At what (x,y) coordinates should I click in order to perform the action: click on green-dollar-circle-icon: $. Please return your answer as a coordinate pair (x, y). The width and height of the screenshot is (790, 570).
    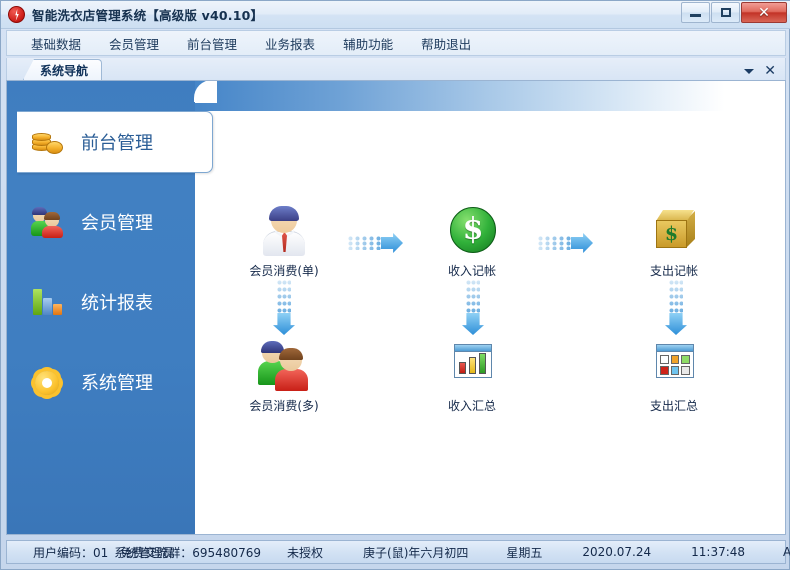
    Looking at the image, I should click on (472, 231).